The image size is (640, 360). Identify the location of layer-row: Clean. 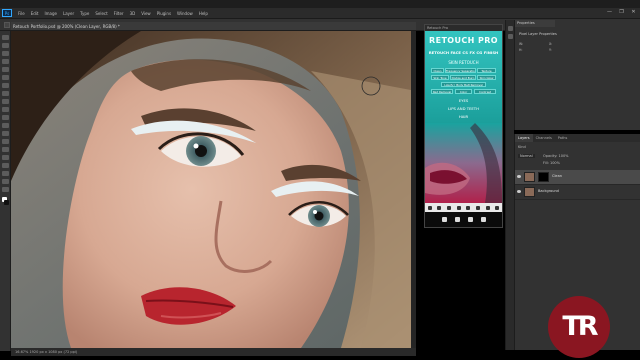
(577, 177).